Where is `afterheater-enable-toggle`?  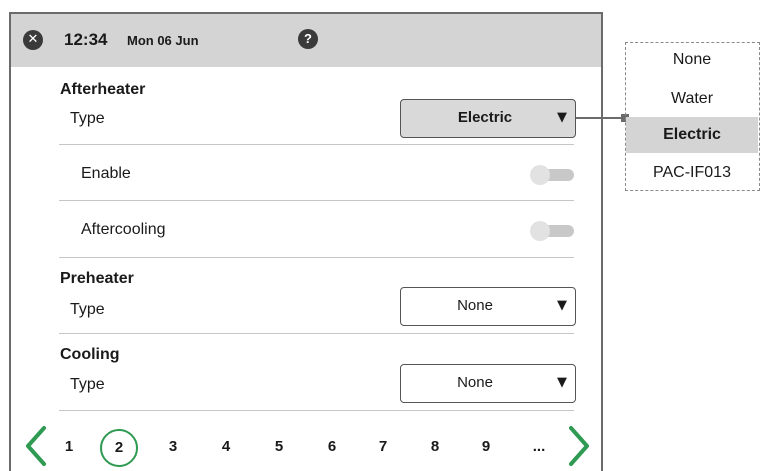 afterheater-enable-toggle is located at coordinates (552, 175).